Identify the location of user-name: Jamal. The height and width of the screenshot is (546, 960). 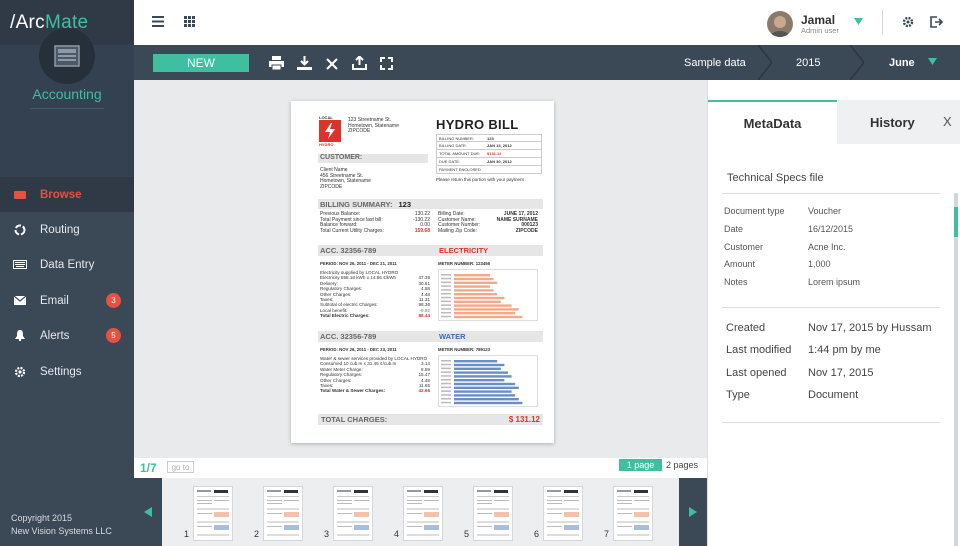
(818, 20).